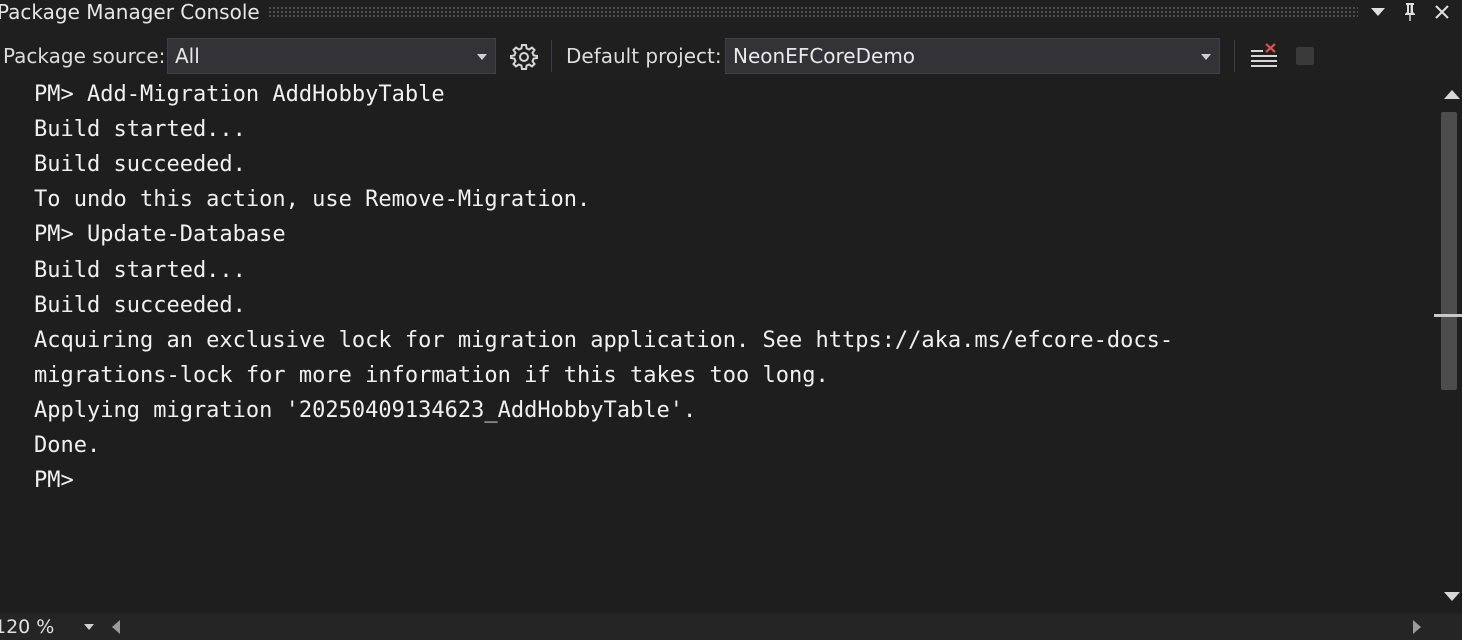 This screenshot has width=1462, height=640. I want to click on window-menu-dropdown-icon, so click(1378, 12).